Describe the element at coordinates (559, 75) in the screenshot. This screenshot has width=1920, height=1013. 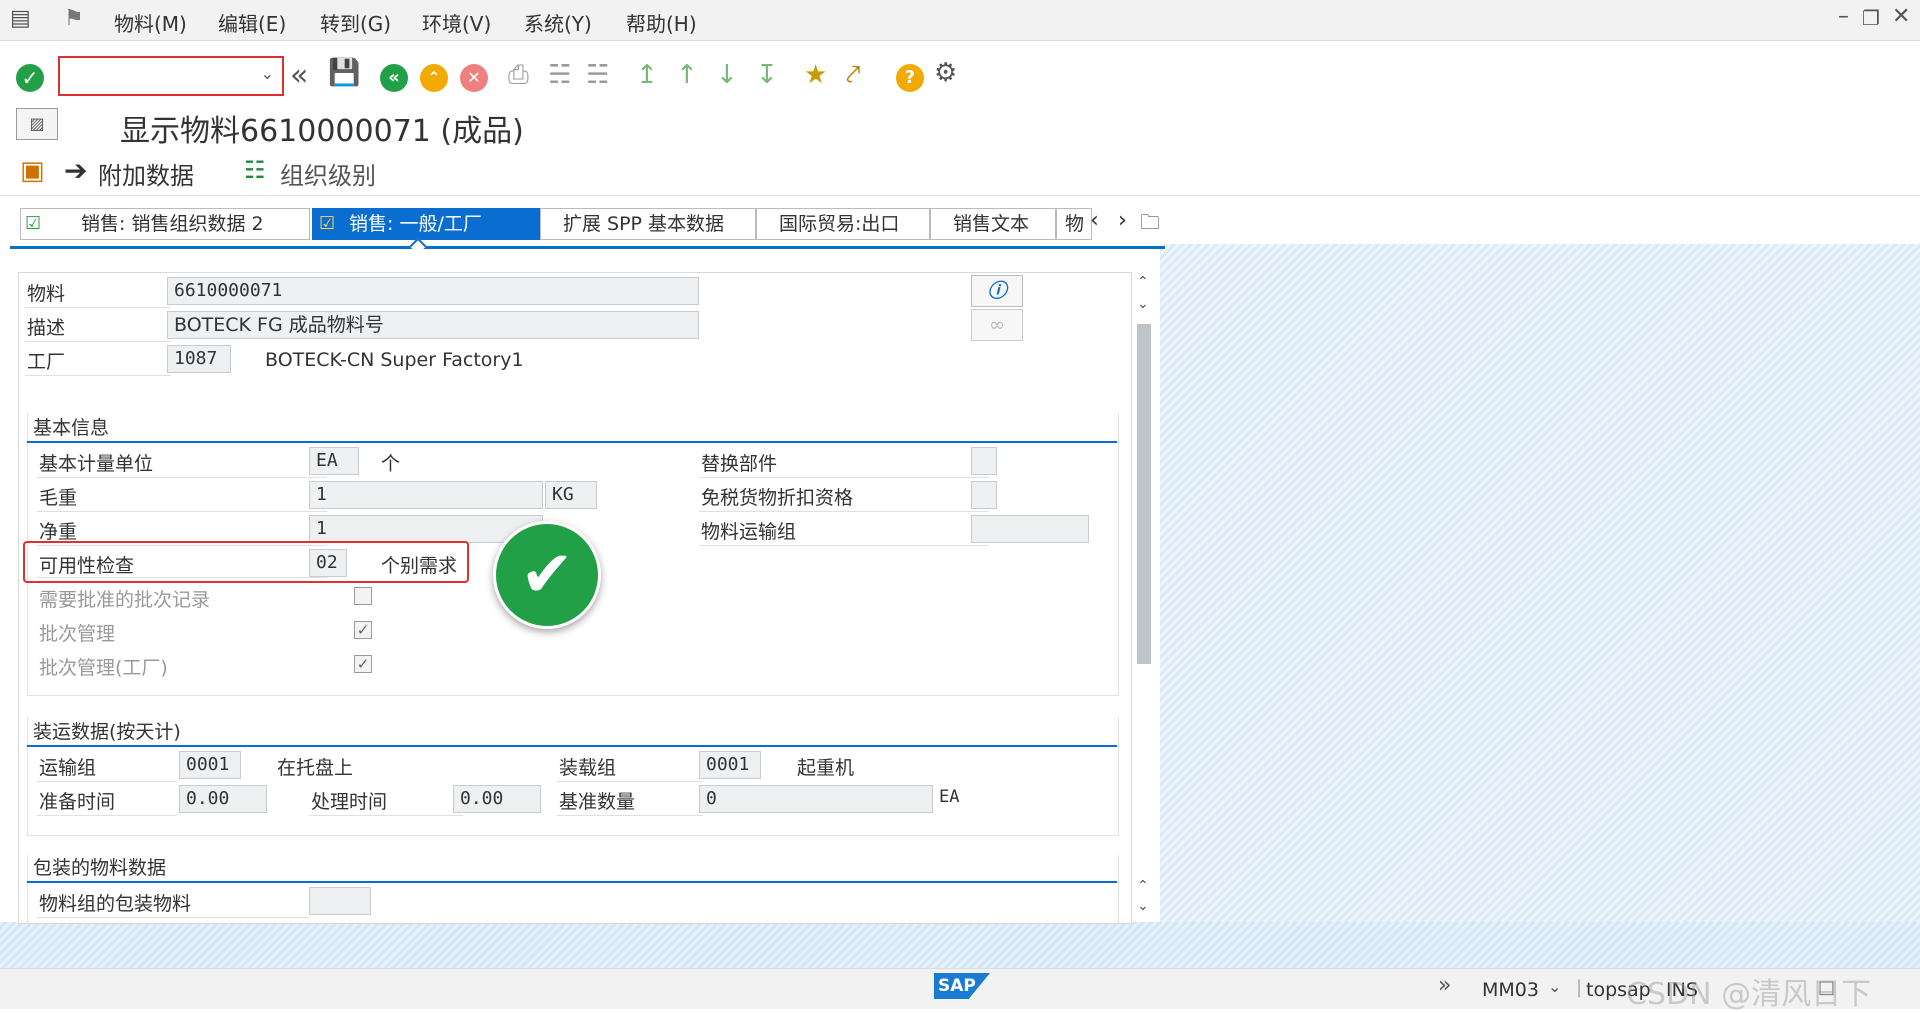
I see `find-icon: ☵` at that location.